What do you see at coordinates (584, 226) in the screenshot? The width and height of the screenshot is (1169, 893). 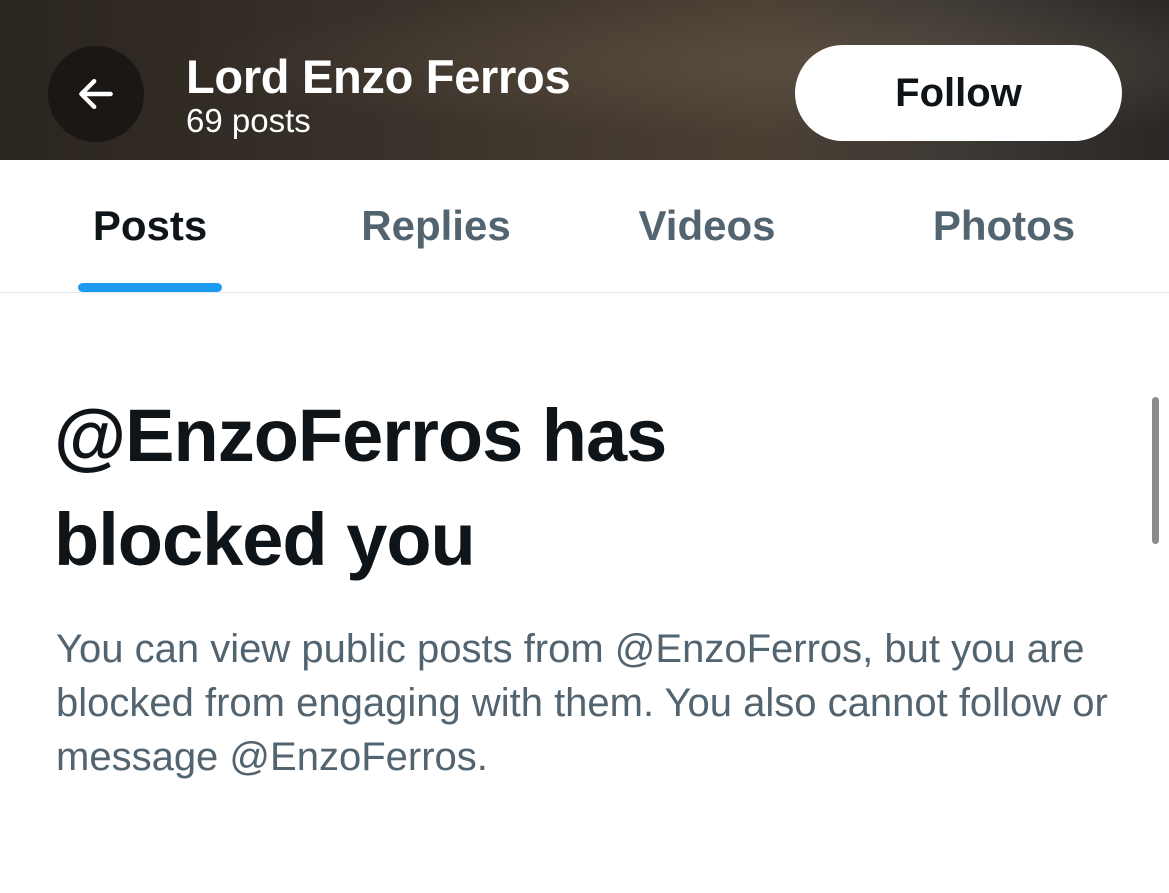 I see `profile-tabs: Posts Replies Videos Photos` at bounding box center [584, 226].